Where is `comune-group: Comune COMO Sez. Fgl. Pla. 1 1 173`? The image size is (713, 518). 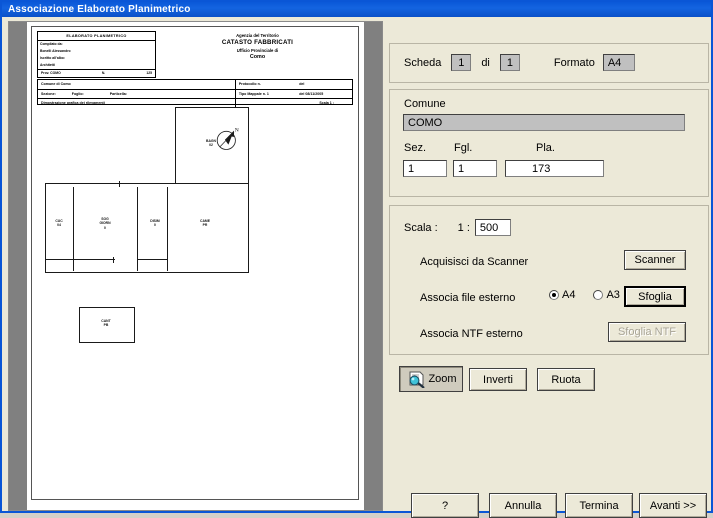
comune-group: Comune COMO Sez. Fgl. Pla. 1 1 173 is located at coordinates (549, 143).